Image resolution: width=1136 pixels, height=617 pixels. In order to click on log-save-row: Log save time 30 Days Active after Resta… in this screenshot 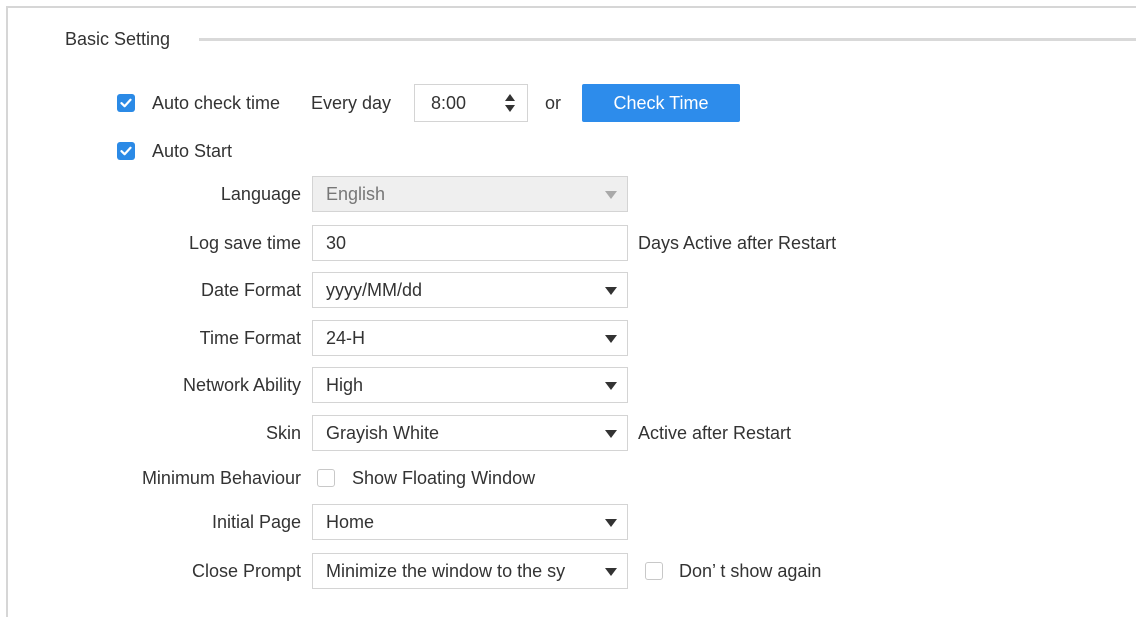, I will do `click(568, 243)`.